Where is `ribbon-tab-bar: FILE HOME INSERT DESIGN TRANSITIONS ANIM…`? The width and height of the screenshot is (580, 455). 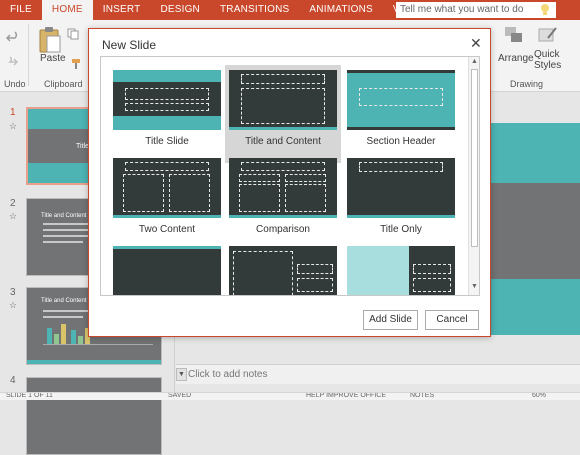 ribbon-tab-bar: FILE HOME INSERT DESIGN TRANSITIONS ANIM… is located at coordinates (290, 10).